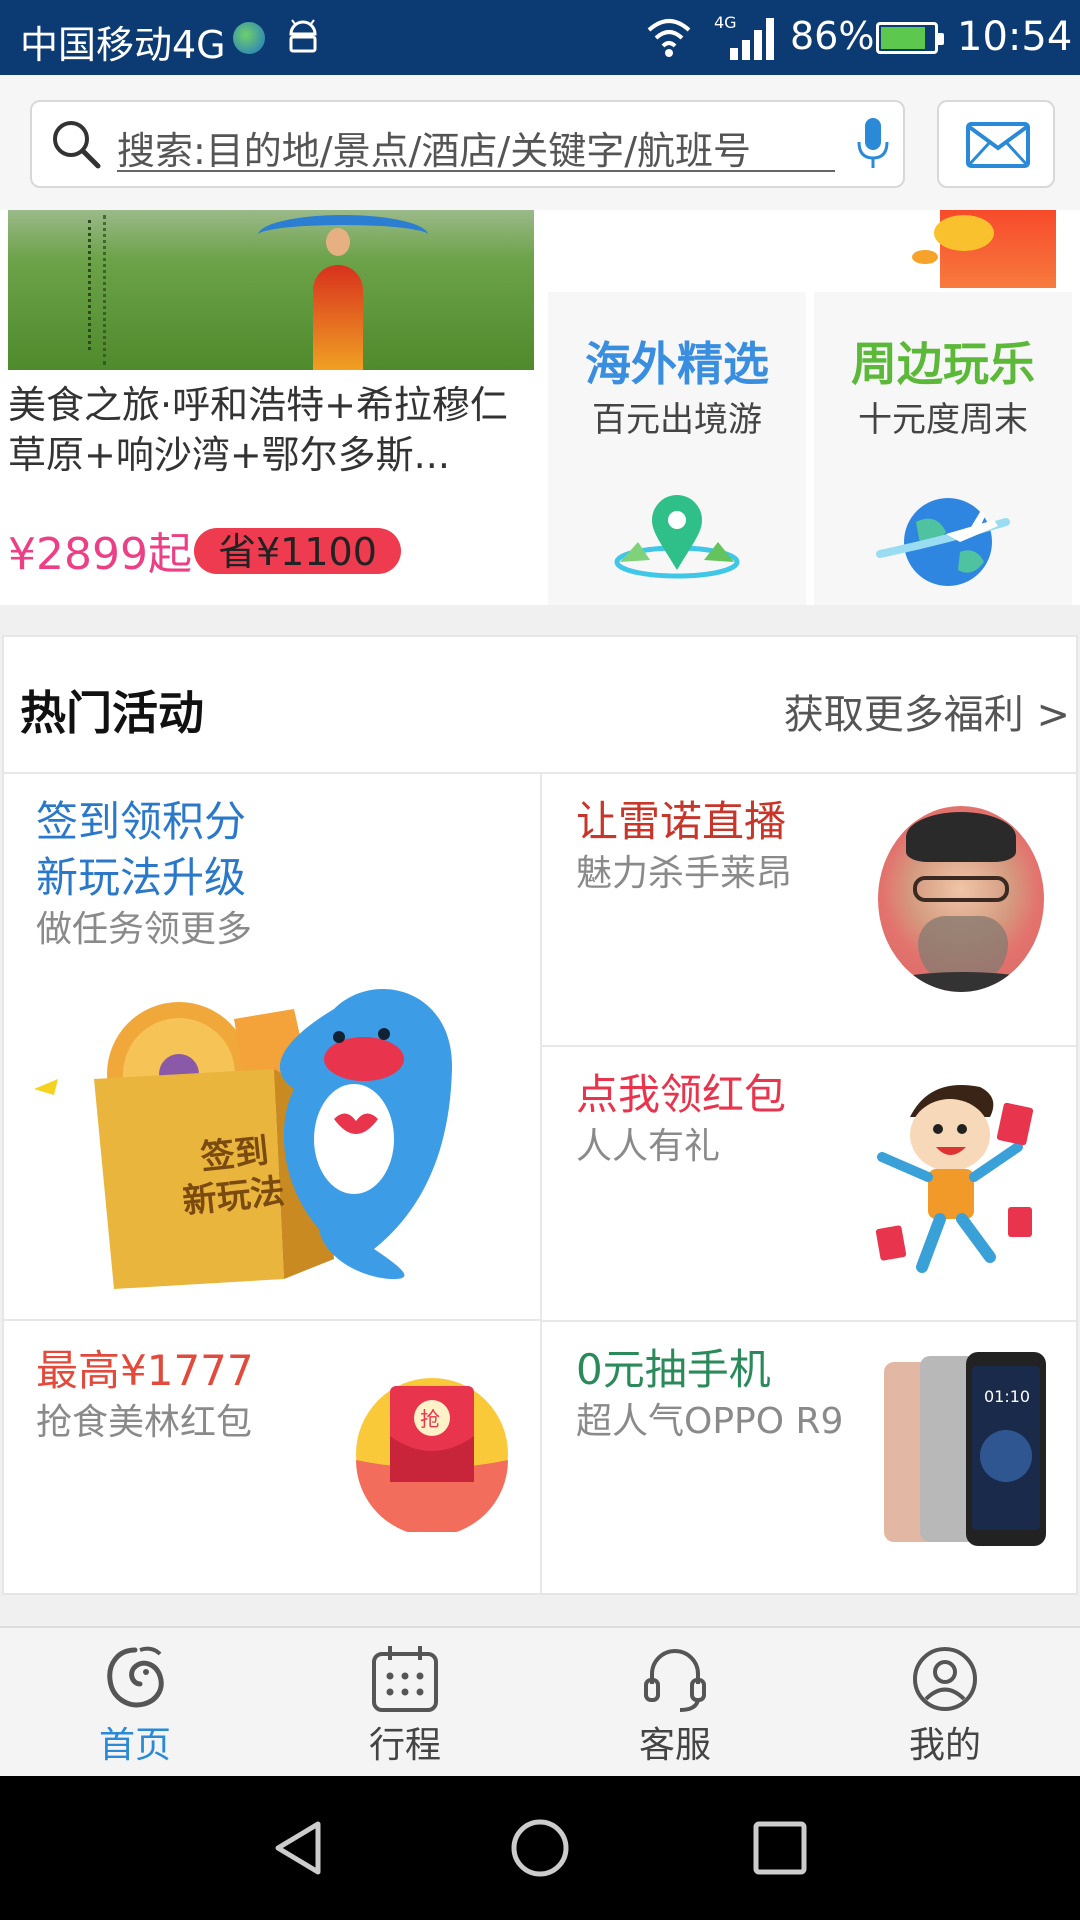 Image resolution: width=1080 pixels, height=1920 pixels. I want to click on phone-screen-time: 01:10, so click(1007, 1396).